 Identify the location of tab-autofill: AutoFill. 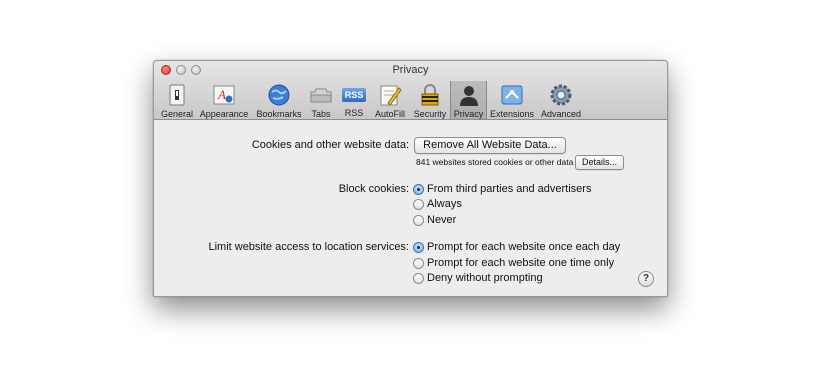
(390, 100).